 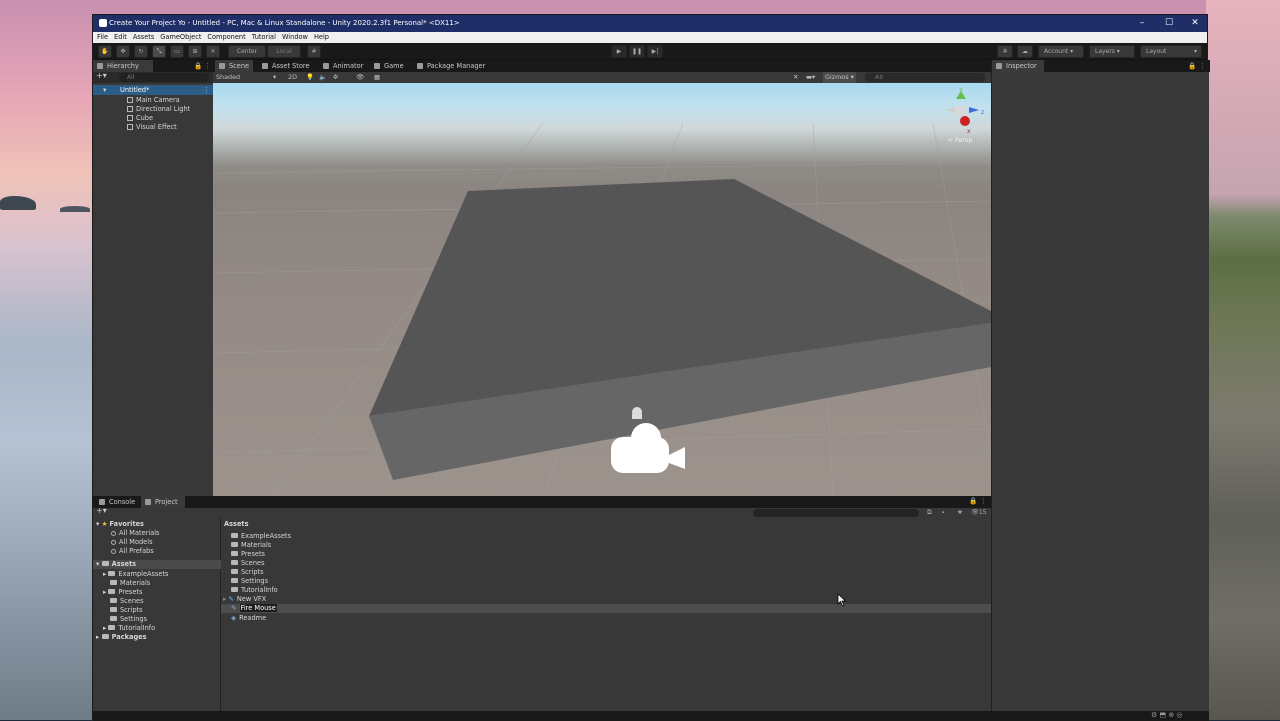 I want to click on scene-search-input: All, so click(x=925, y=77).